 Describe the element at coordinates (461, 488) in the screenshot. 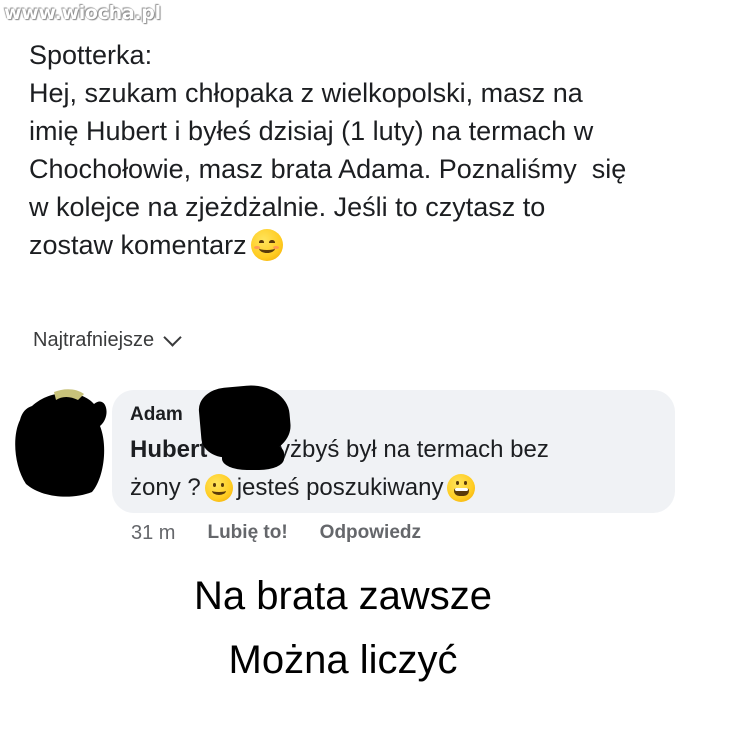

I see `grinning-face-emoji-icon` at that location.